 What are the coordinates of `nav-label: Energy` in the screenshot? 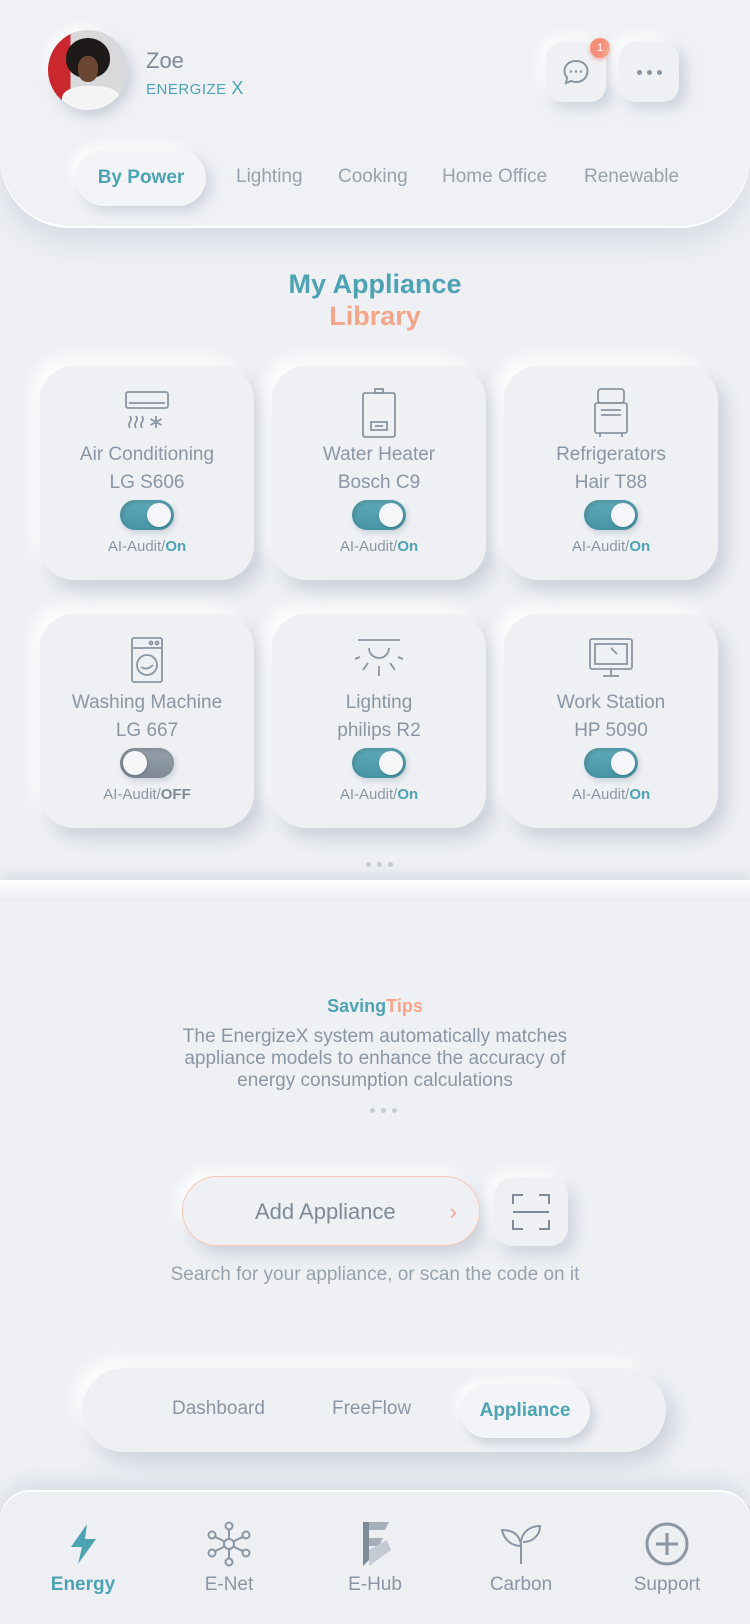 It's located at (83, 1584).